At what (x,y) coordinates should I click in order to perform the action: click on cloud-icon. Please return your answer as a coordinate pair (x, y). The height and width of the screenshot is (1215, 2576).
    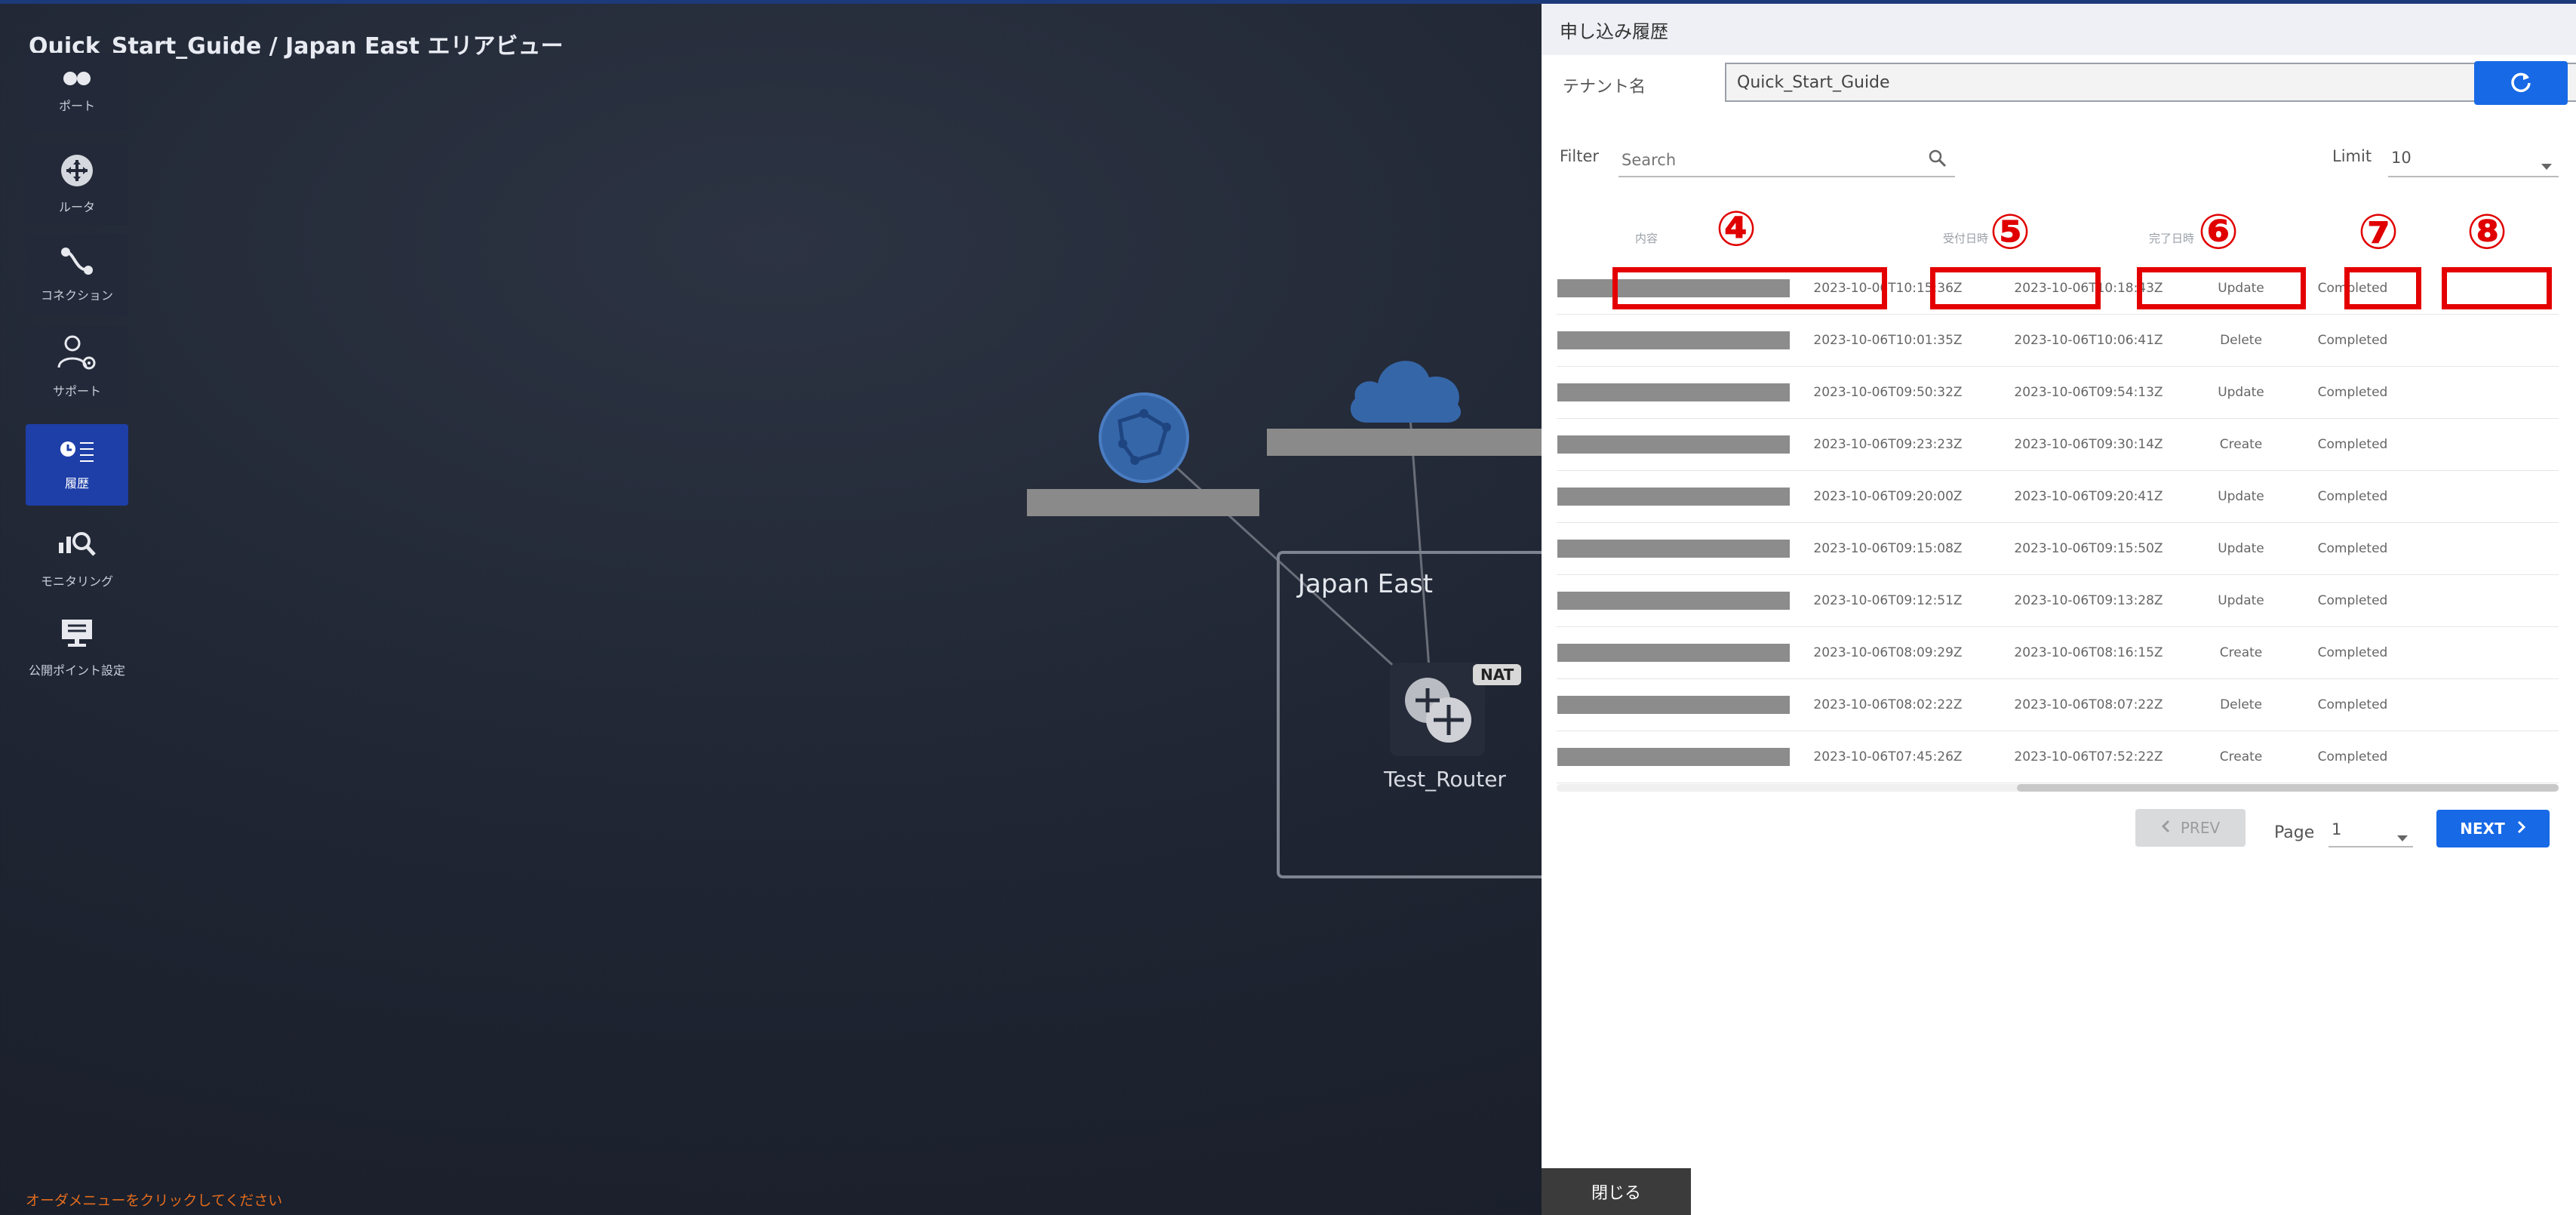
    Looking at the image, I should click on (1406, 388).